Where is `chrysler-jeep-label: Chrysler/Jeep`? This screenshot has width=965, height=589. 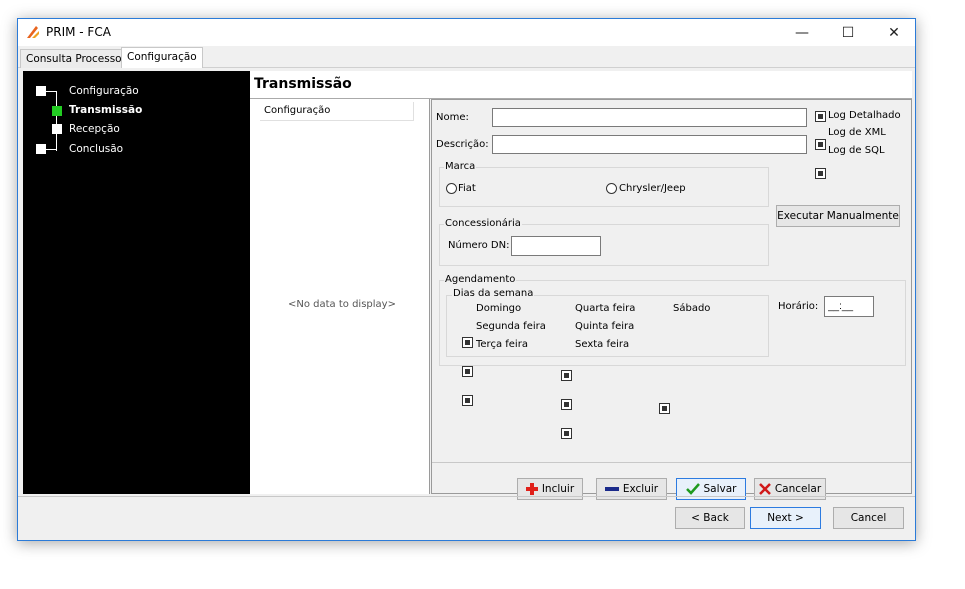 chrysler-jeep-label: Chrysler/Jeep is located at coordinates (652, 188).